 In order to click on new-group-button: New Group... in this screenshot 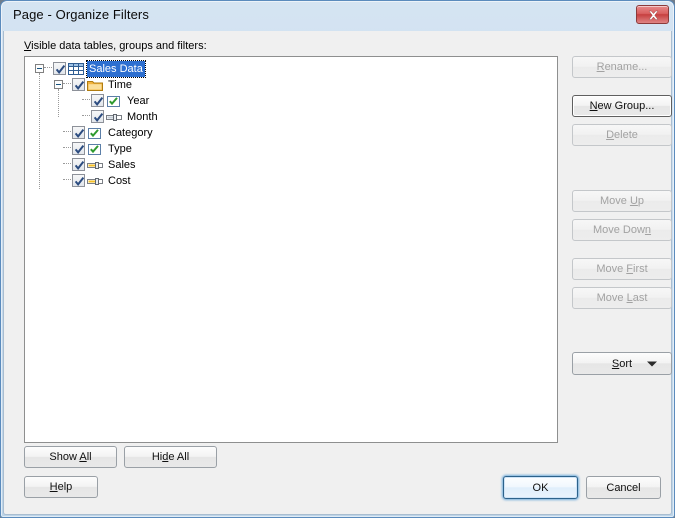, I will do `click(622, 106)`.